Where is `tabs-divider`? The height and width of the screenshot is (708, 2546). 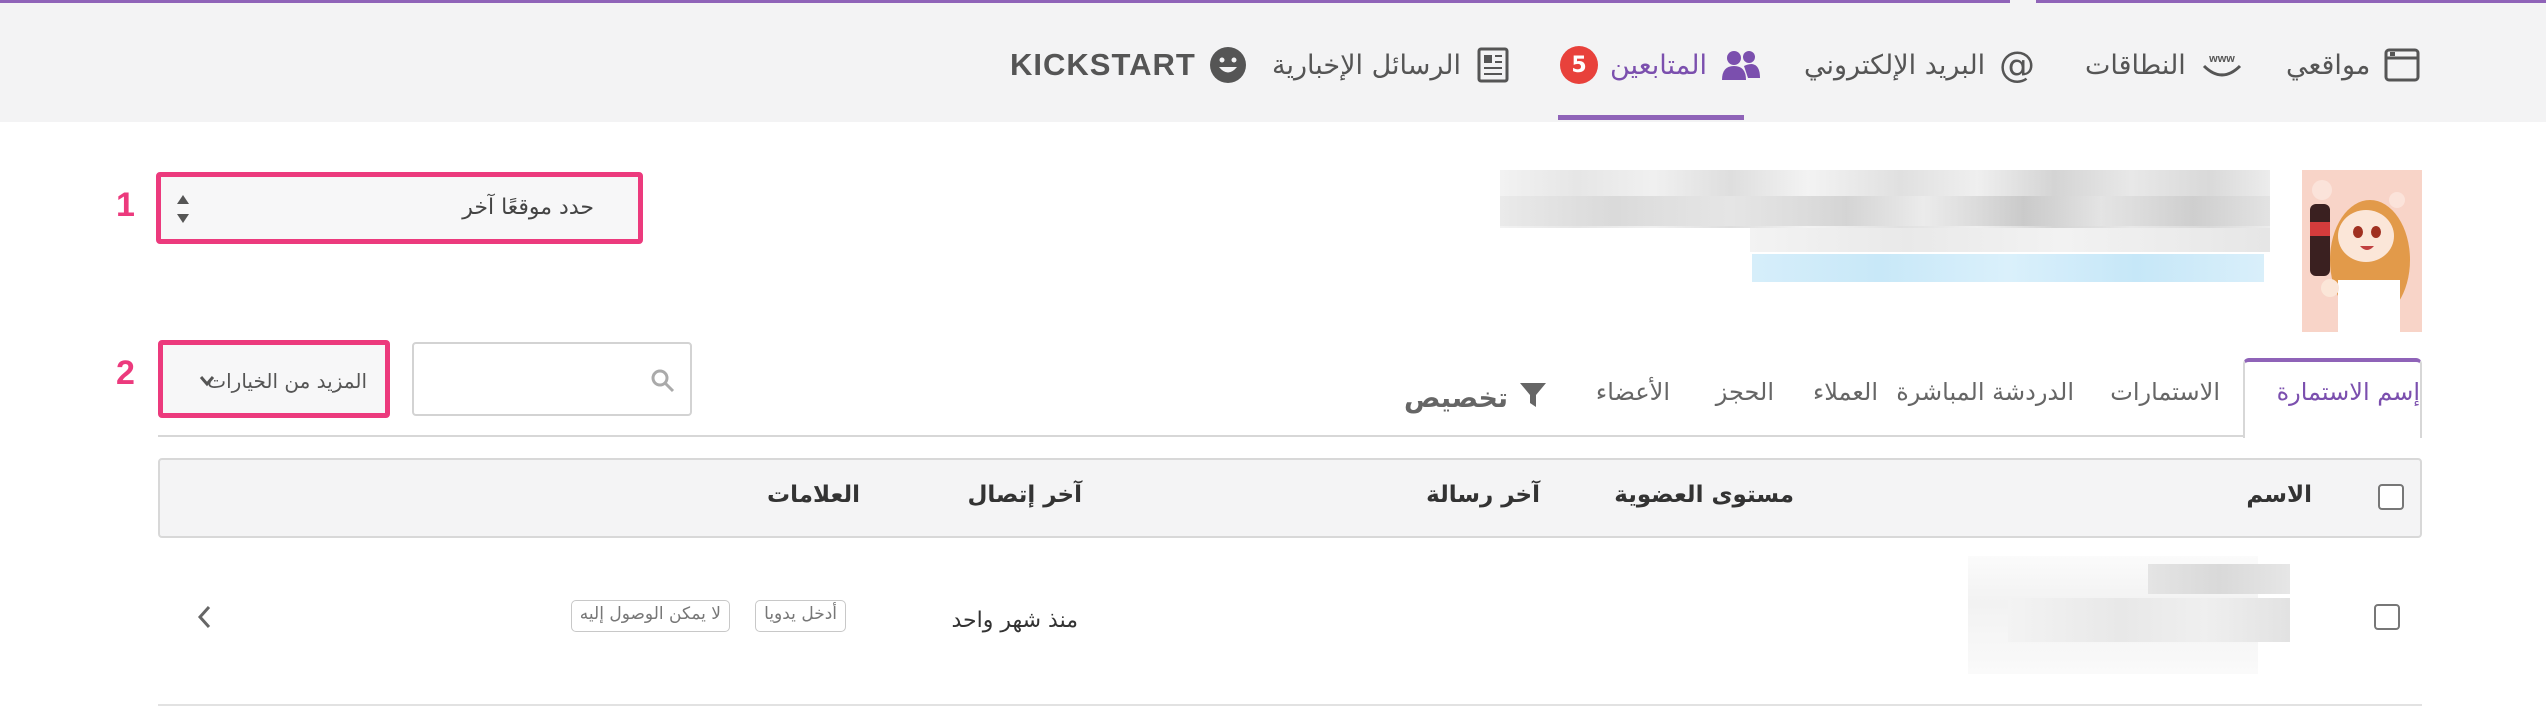 tabs-divider is located at coordinates (1289, 436).